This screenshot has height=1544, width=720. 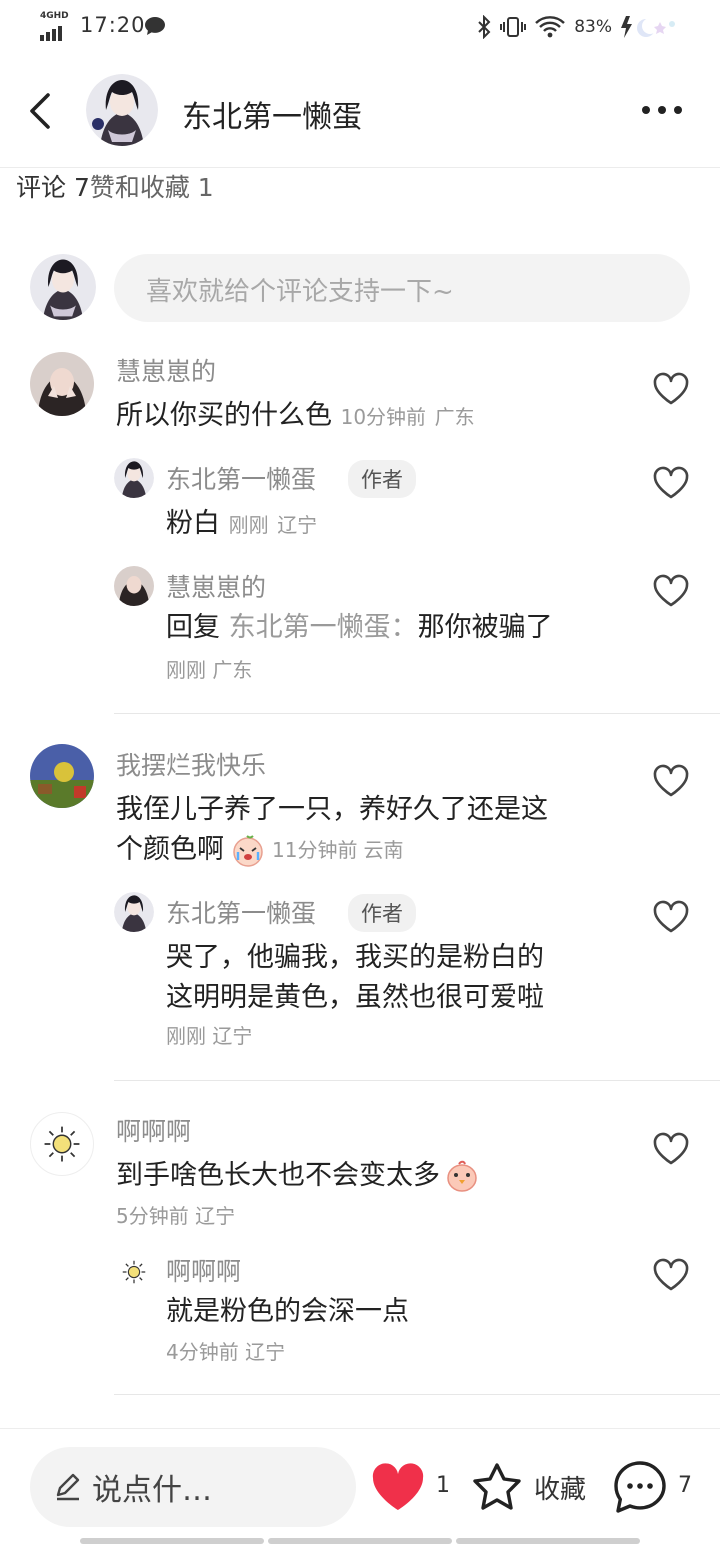 I want to click on reply-meta: 4分钟前 辽宁, so click(x=225, y=1350).